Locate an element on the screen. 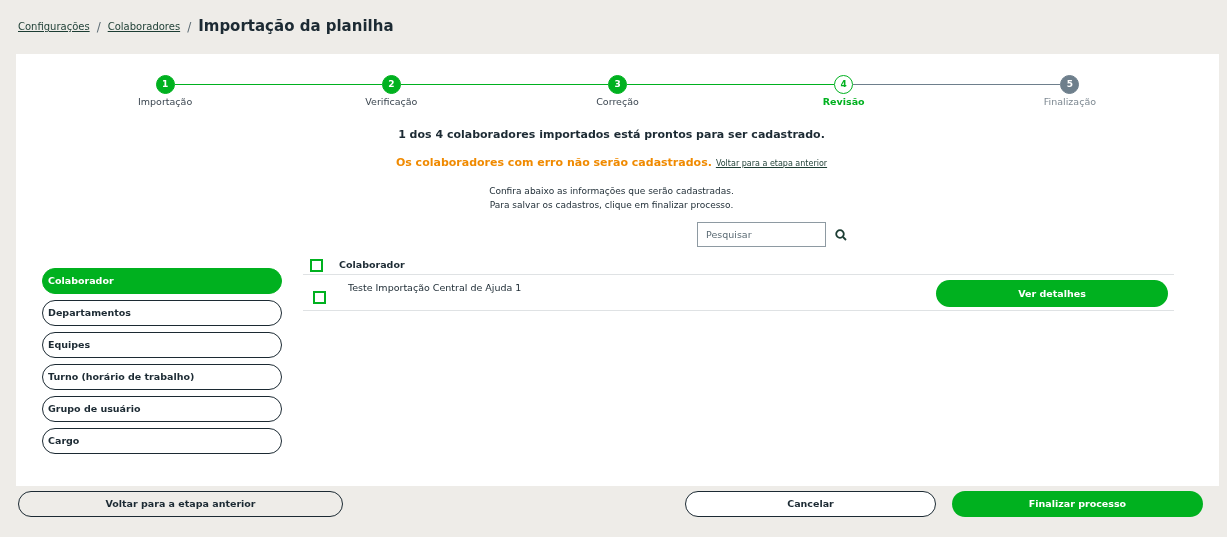 Image resolution: width=1227 pixels, height=537 pixels. step-label: Finalização is located at coordinates (1069, 102).